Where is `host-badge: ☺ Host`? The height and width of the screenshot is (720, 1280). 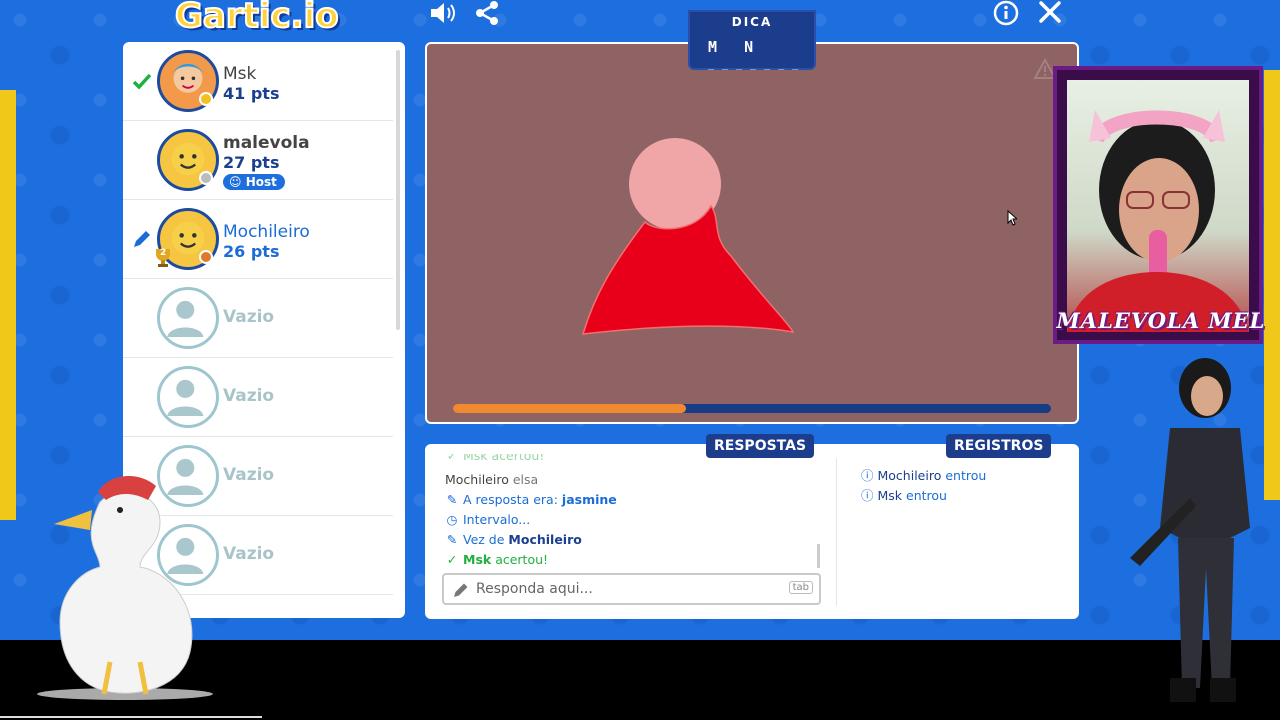
host-badge: ☺ Host is located at coordinates (254, 182).